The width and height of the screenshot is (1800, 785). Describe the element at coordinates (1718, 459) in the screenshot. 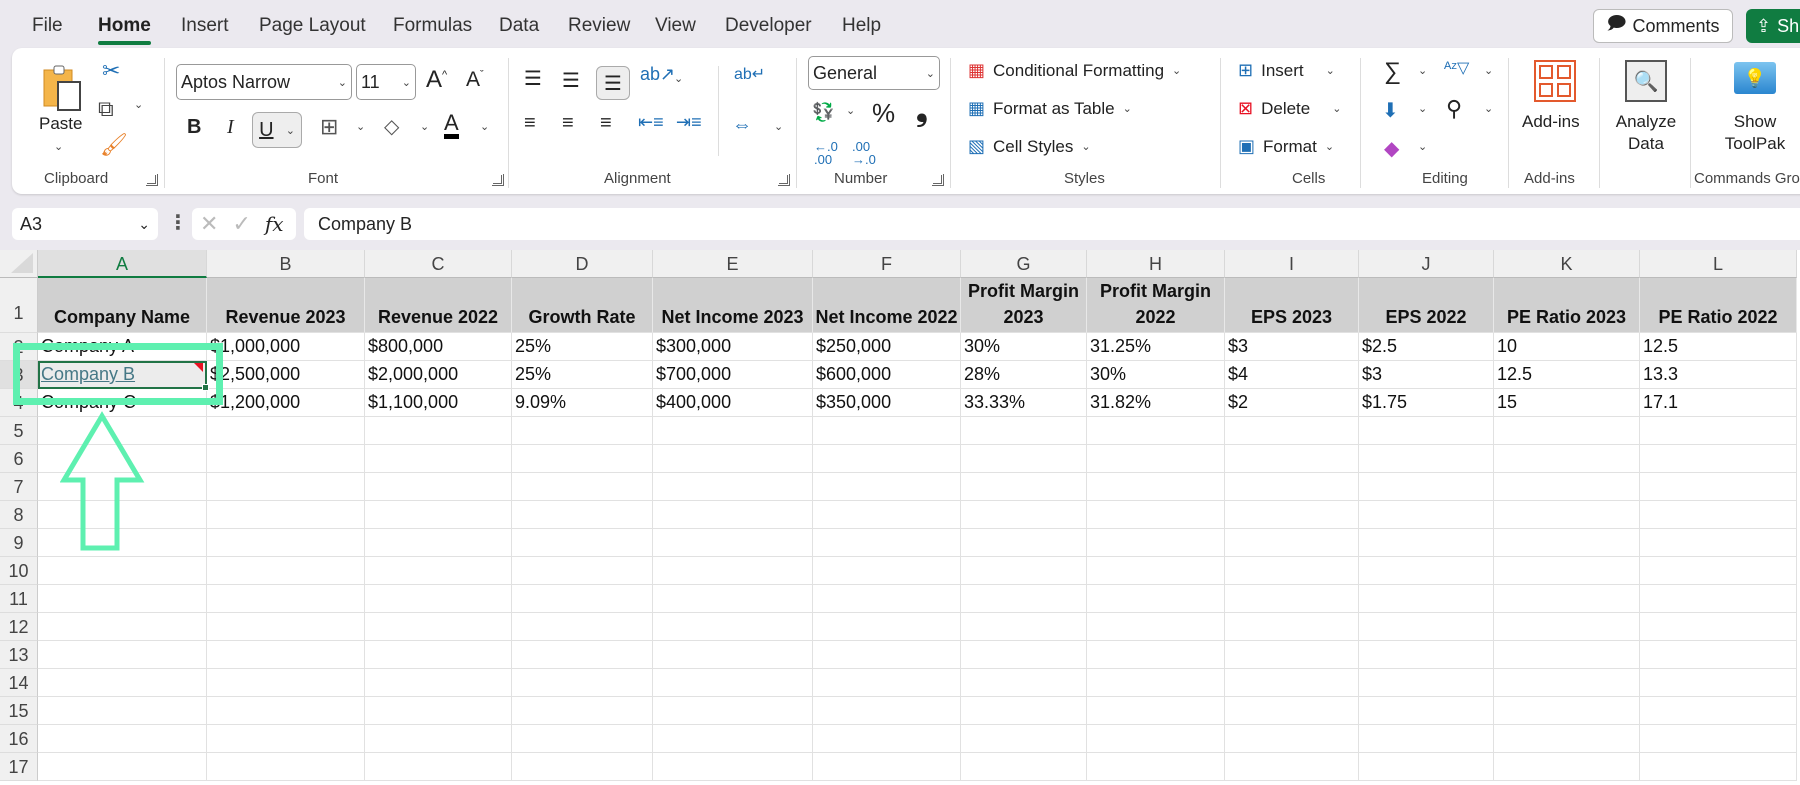

I see `cell-l6` at that location.